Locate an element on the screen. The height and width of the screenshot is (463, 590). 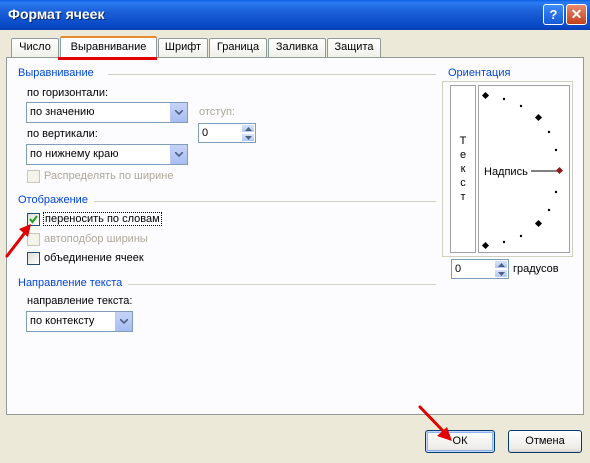
tab-fill: Заливка is located at coordinates (297, 47).